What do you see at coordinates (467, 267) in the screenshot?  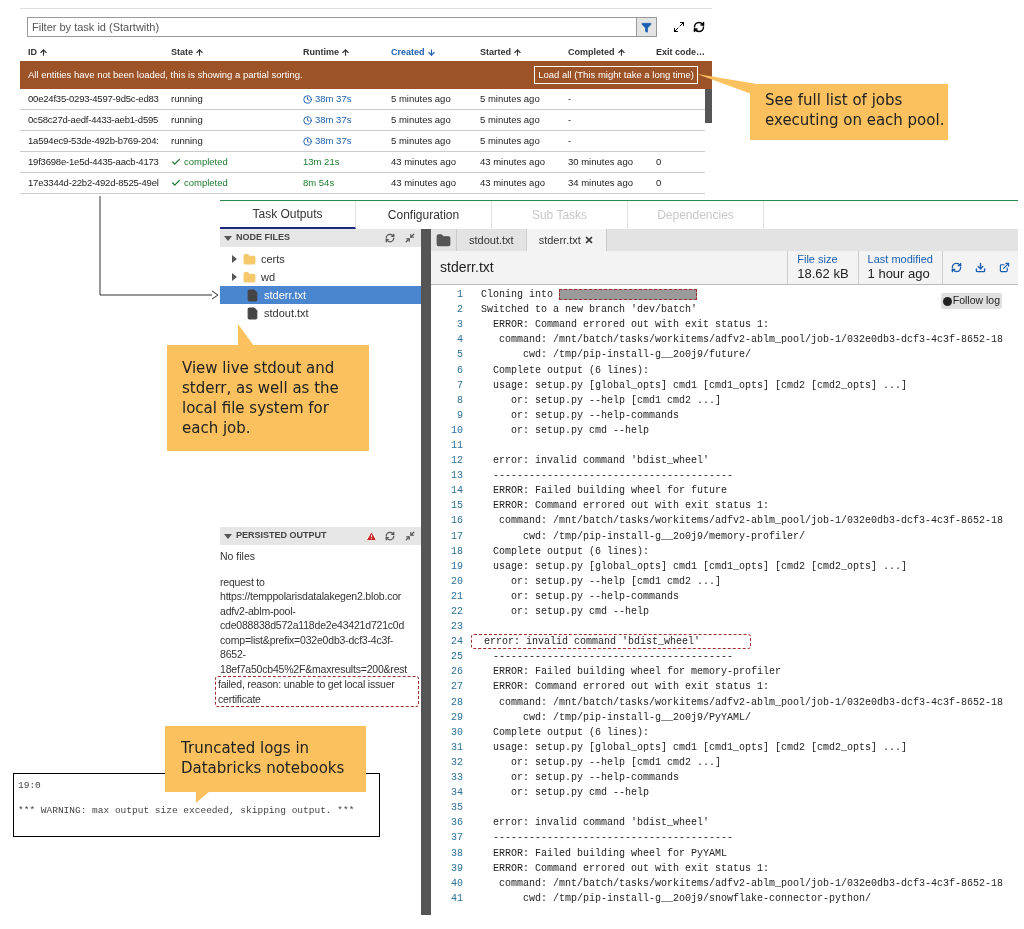 I see `file-name: stderr.txt` at bounding box center [467, 267].